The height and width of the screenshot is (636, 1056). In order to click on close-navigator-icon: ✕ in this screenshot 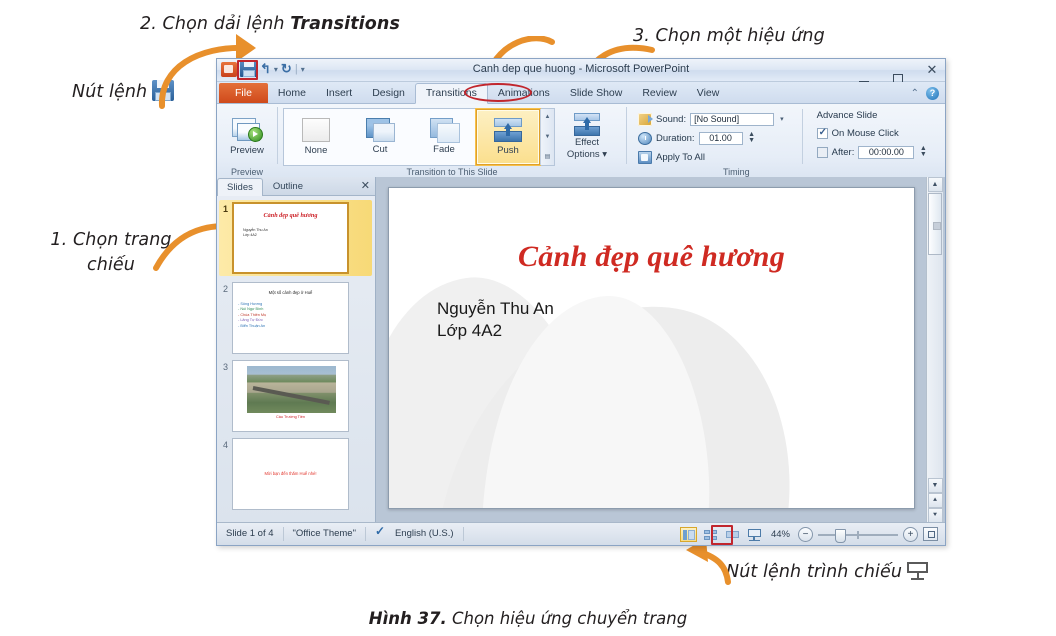, I will do `click(365, 185)`.